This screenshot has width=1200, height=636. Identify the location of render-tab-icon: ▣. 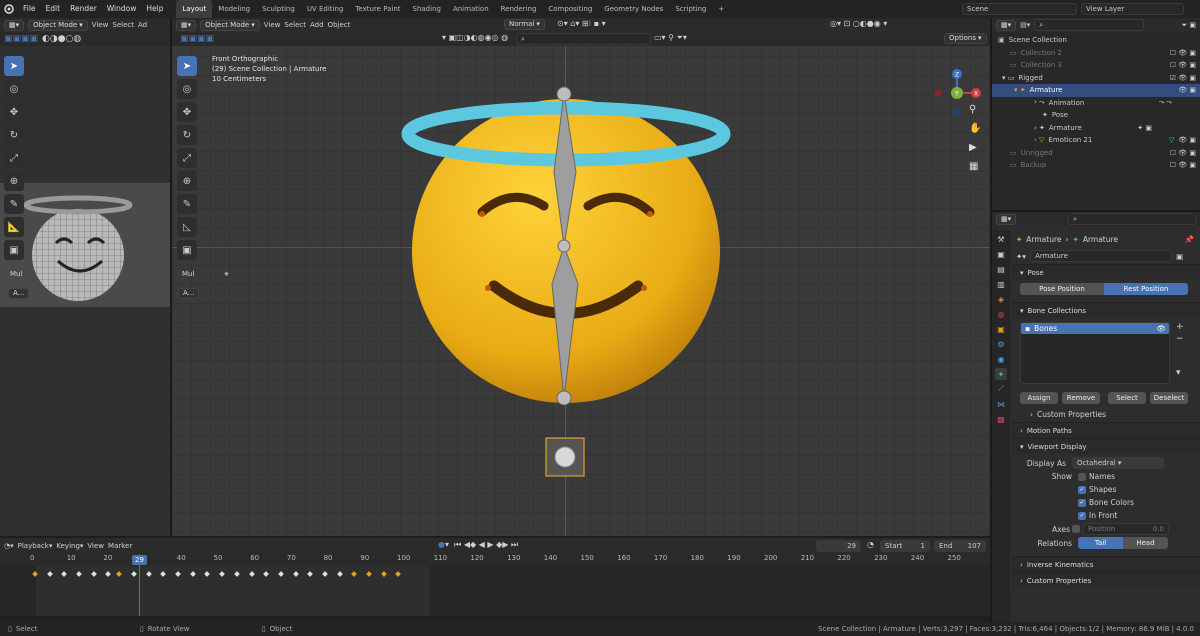
(1001, 254).